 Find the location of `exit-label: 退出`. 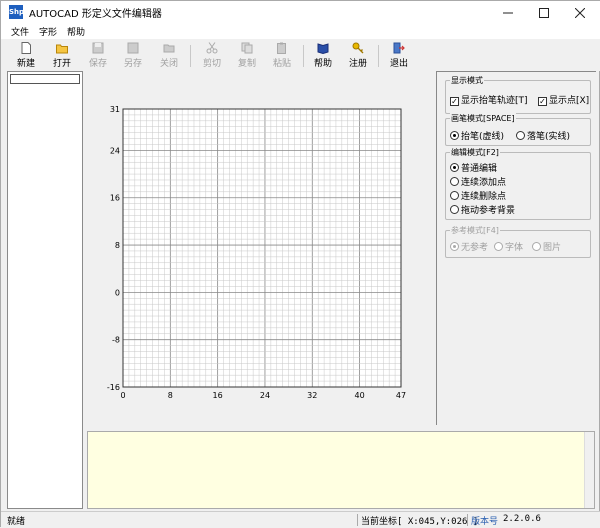

exit-label: 退出 is located at coordinates (398, 64).